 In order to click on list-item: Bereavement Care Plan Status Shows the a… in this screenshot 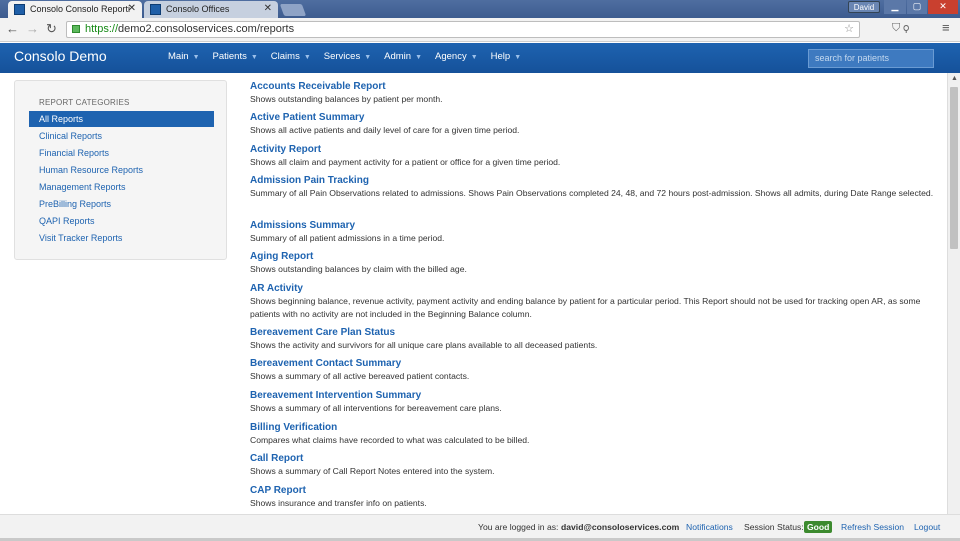, I will do `click(595, 339)`.